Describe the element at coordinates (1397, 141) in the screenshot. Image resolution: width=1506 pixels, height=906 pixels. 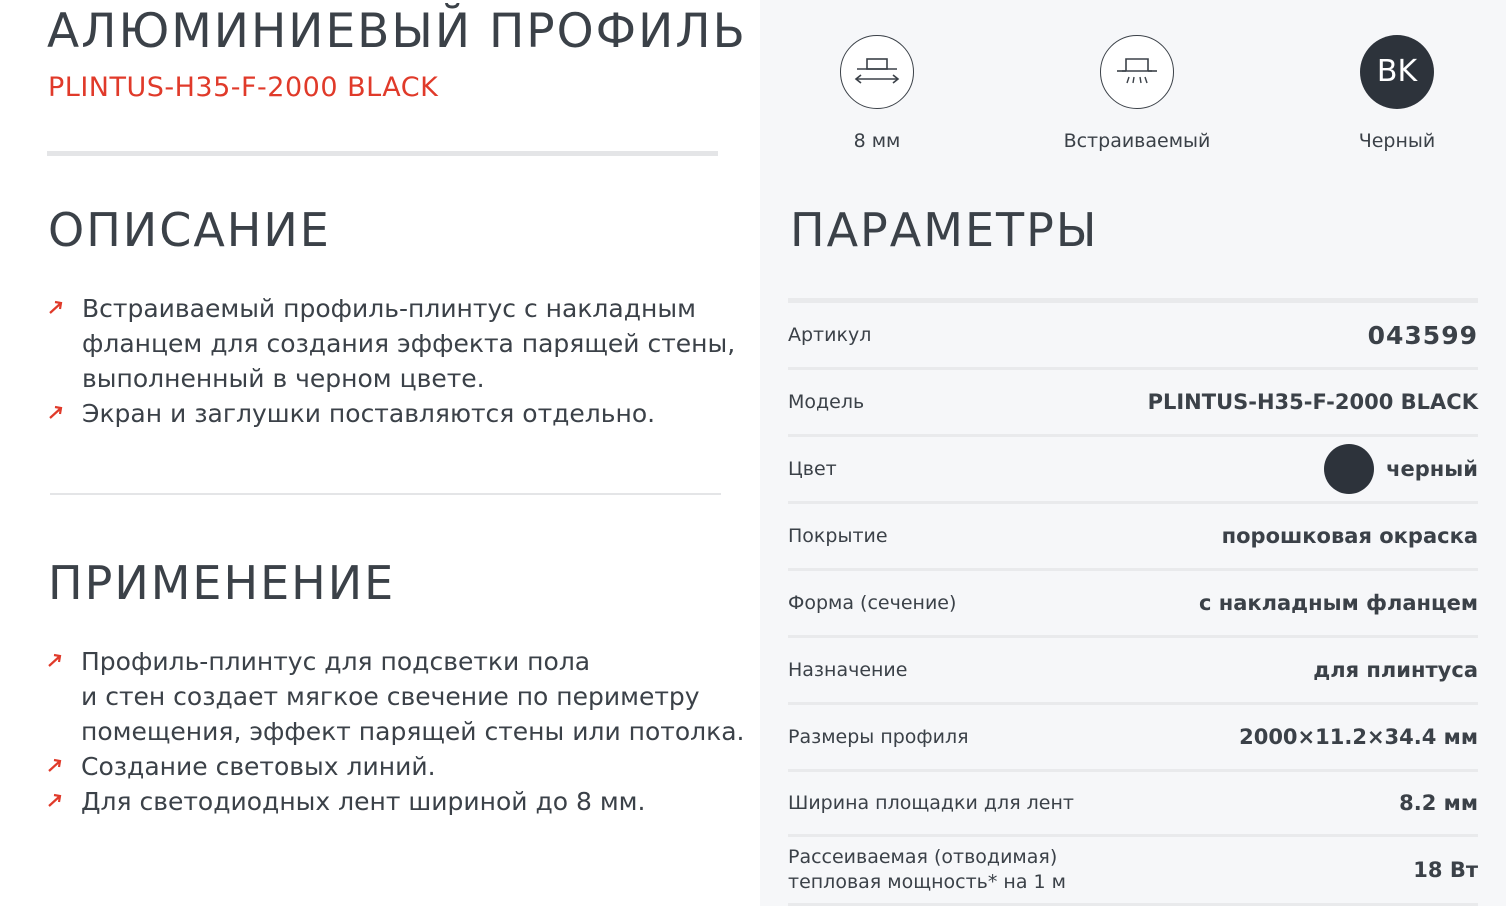
I see `feature-label: Черный` at that location.